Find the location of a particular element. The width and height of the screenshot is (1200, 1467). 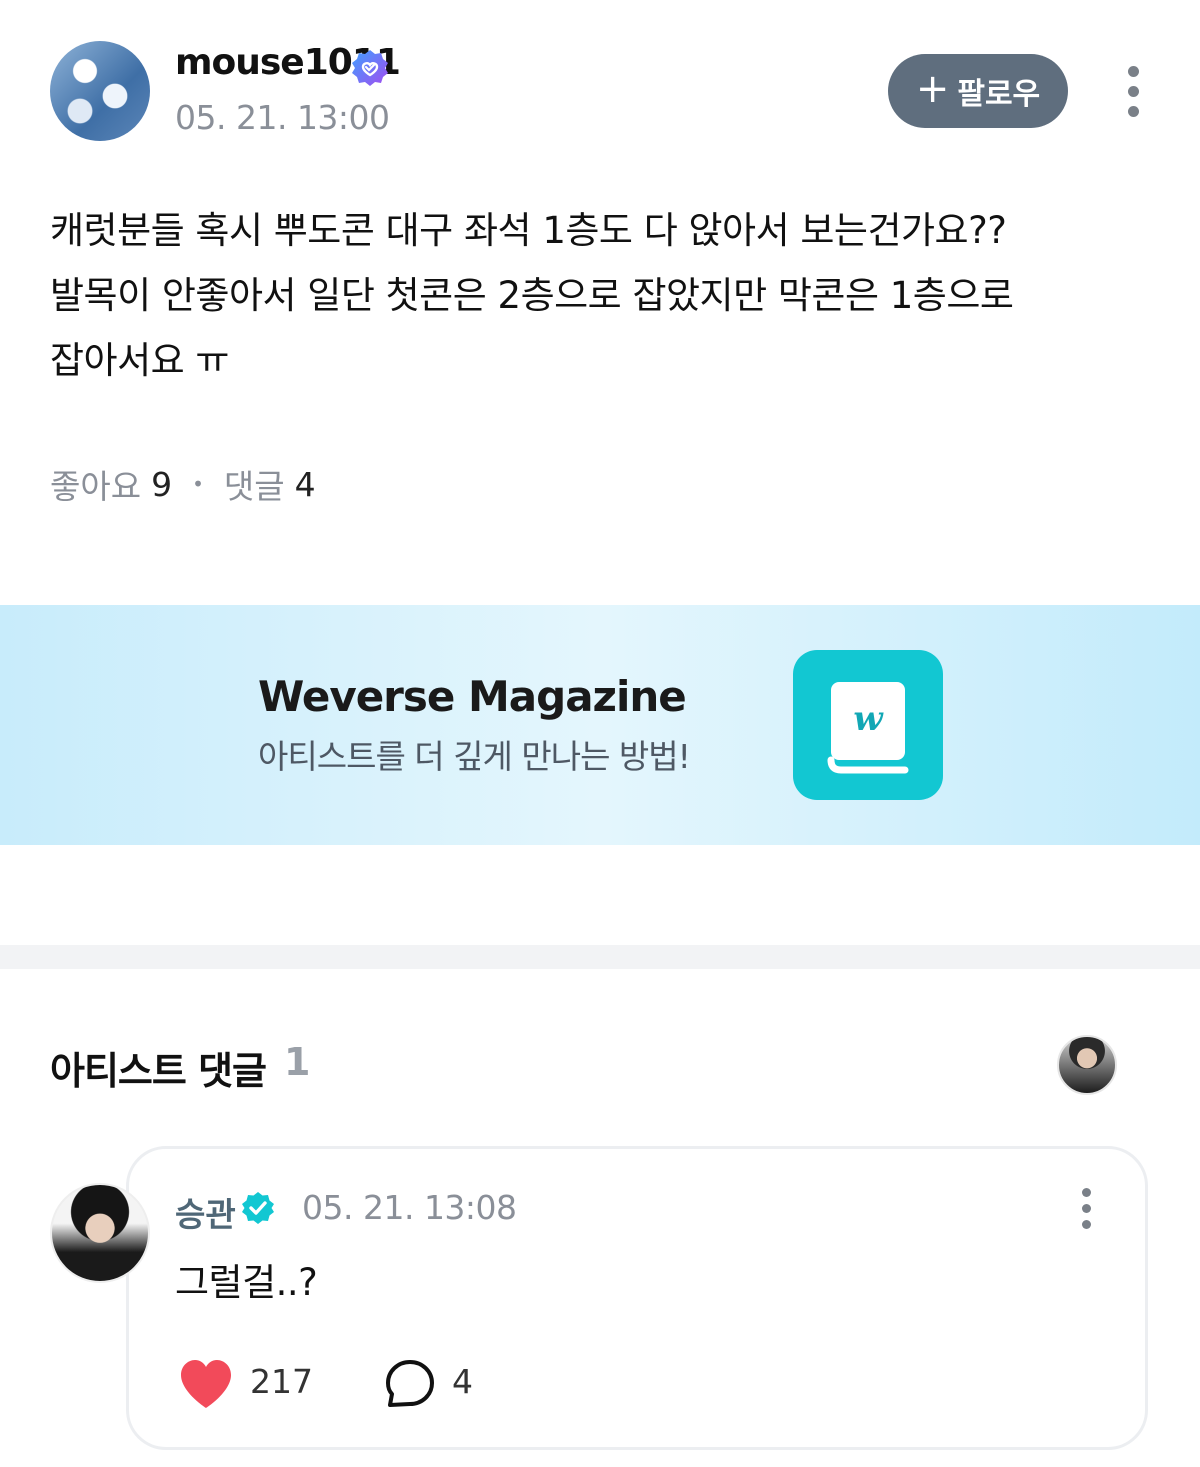

comment-like-count: 217 is located at coordinates (281, 1381).